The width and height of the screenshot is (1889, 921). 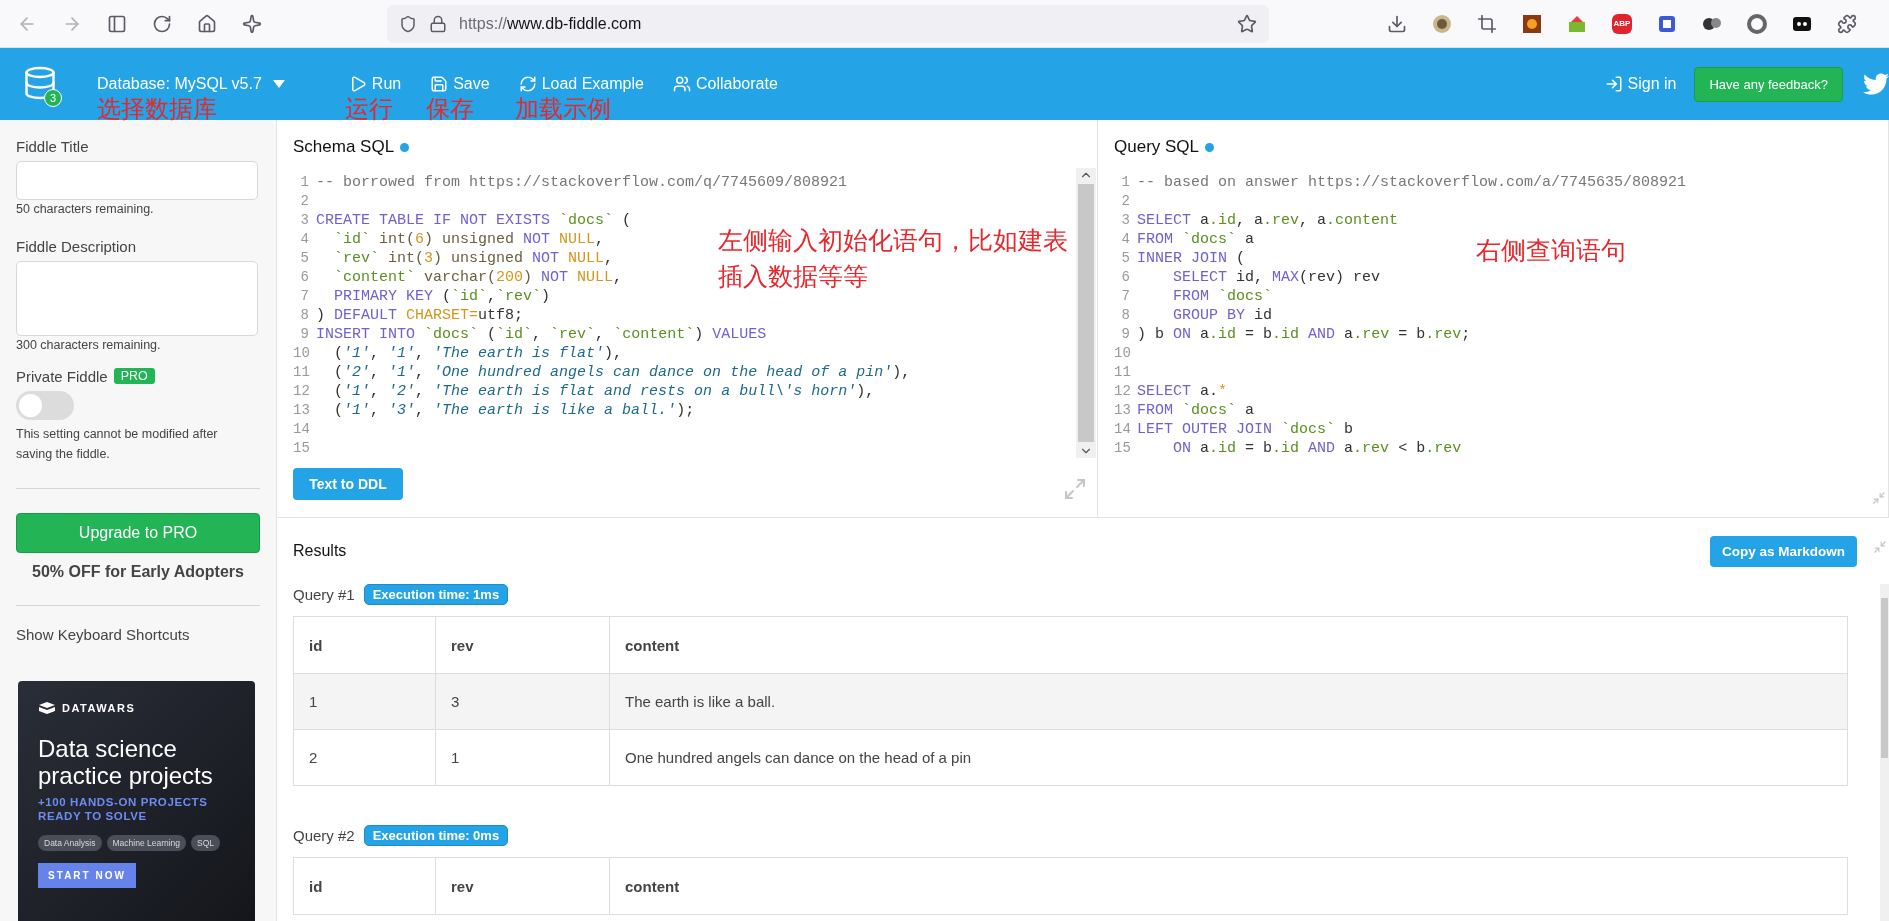 What do you see at coordinates (1122, 429) in the screenshot?
I see `line-number: 14` at bounding box center [1122, 429].